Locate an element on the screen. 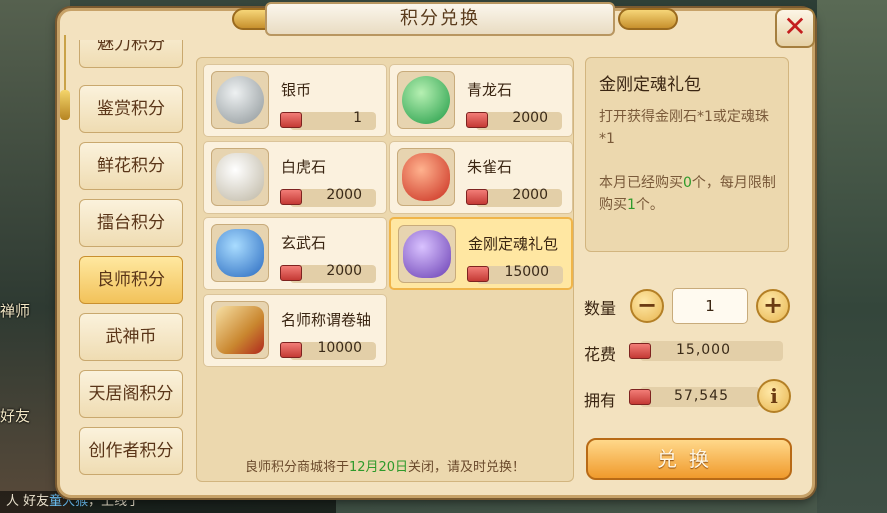 The height and width of the screenshot is (513, 887). cost-label: 花费 is located at coordinates (600, 354).